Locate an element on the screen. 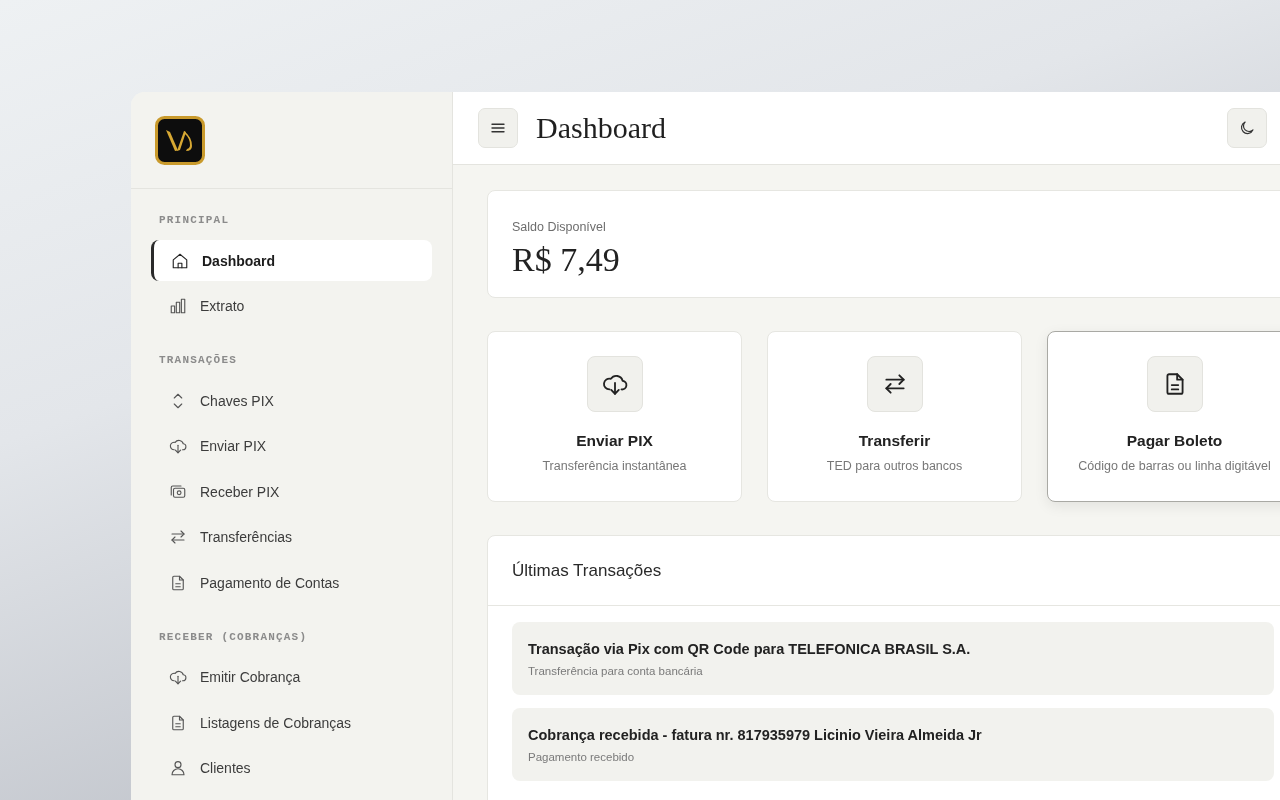  transaction-subtitle: Pagamento recebido is located at coordinates (581, 757).